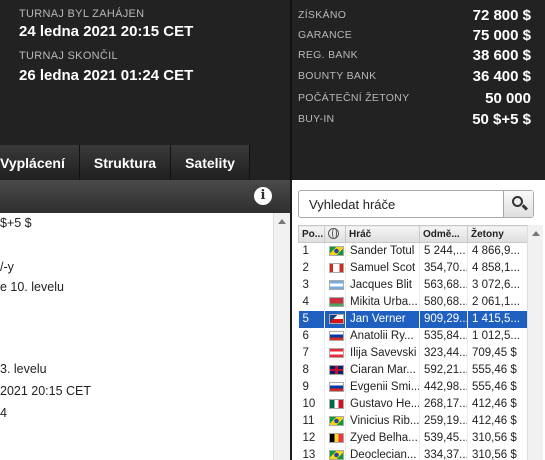 Image resolution: width=545 pixels, height=460 pixels. What do you see at coordinates (311, 302) in the screenshot?
I see `player-position: 4` at bounding box center [311, 302].